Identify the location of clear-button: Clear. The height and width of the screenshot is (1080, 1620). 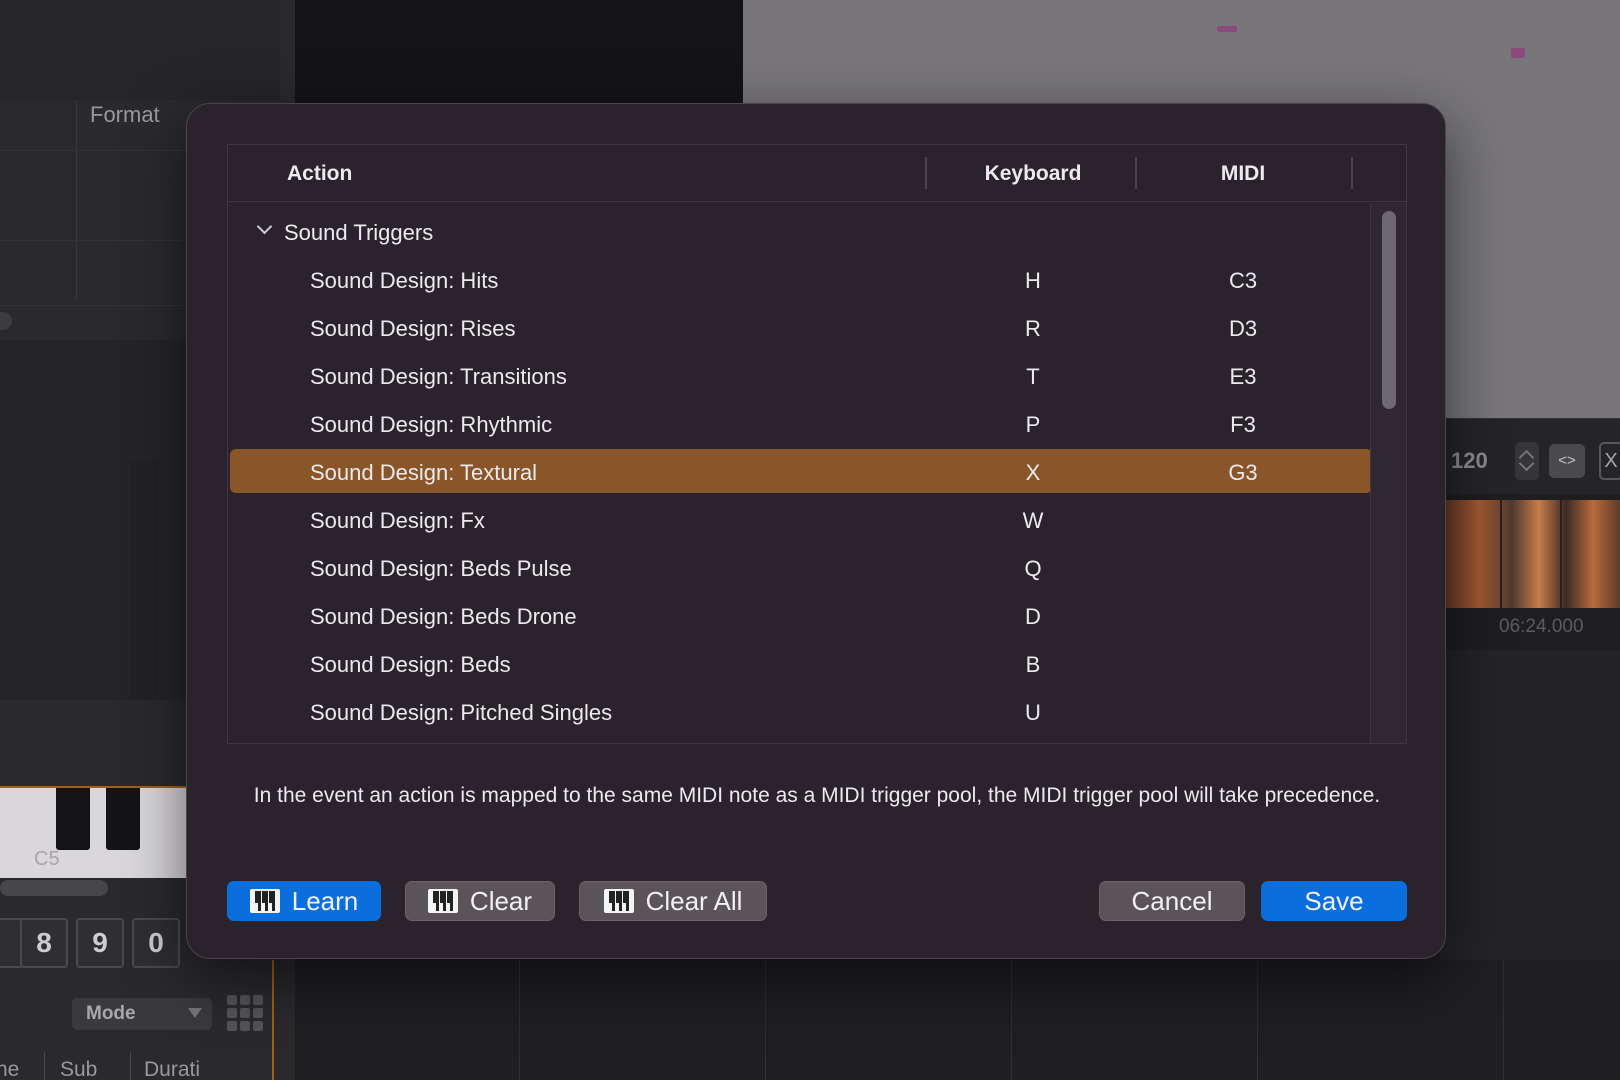
(480, 901).